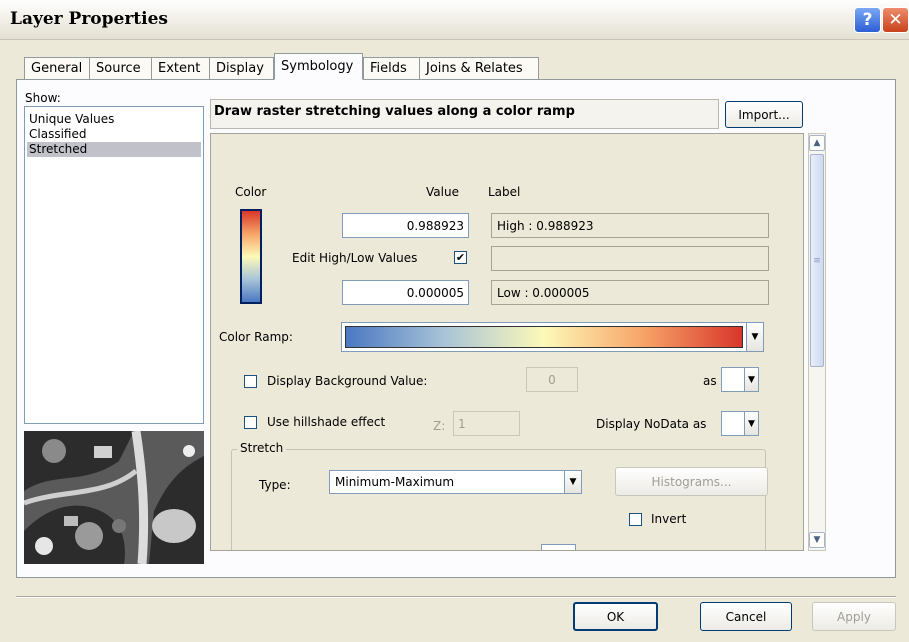  I want to click on help-icon: ?, so click(867, 20).